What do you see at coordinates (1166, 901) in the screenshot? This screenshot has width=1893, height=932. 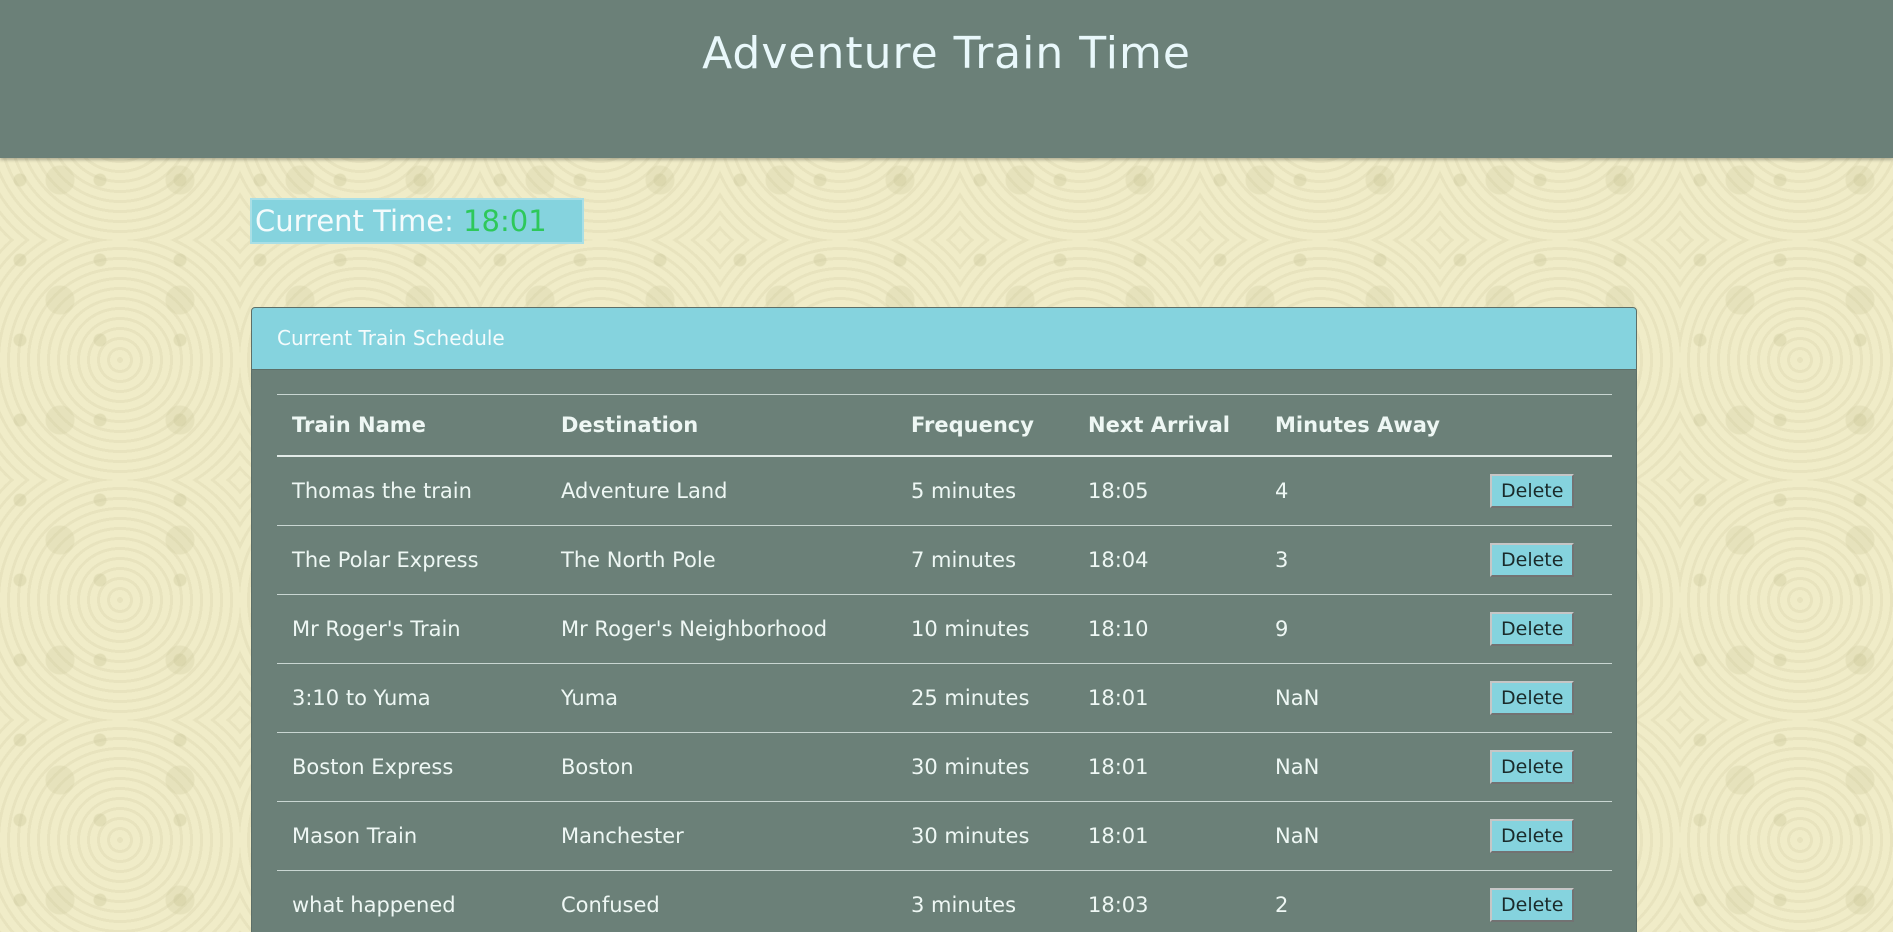 I see `cell-next-arrival: 18:03` at bounding box center [1166, 901].